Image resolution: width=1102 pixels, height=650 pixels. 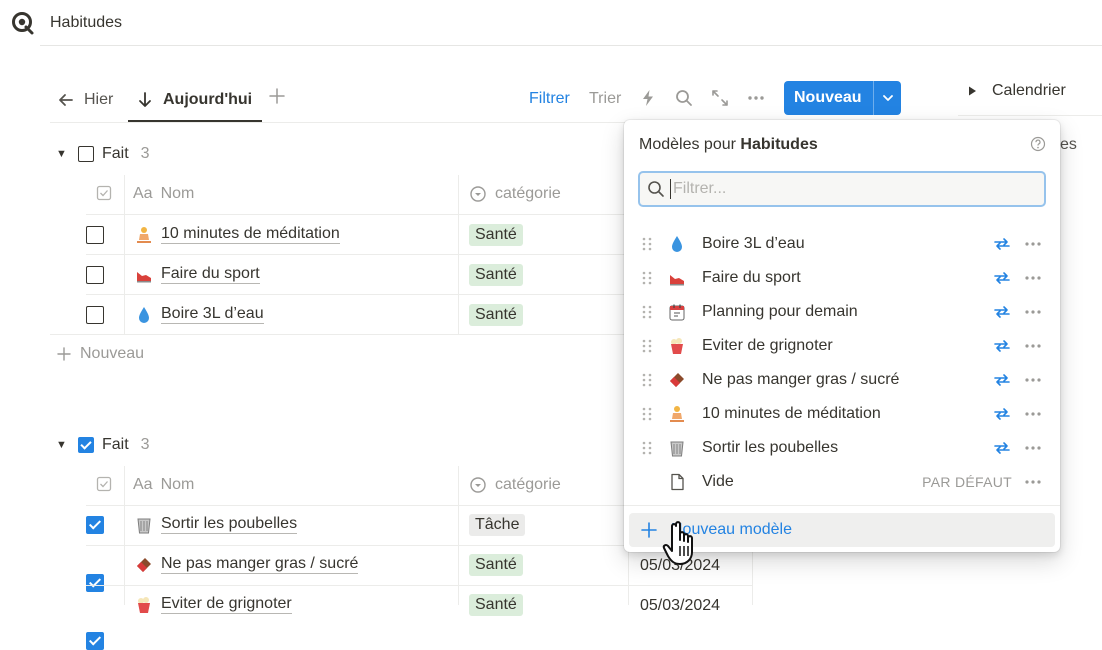 What do you see at coordinates (605, 99) in the screenshot?
I see `sort-button: Trier` at bounding box center [605, 99].